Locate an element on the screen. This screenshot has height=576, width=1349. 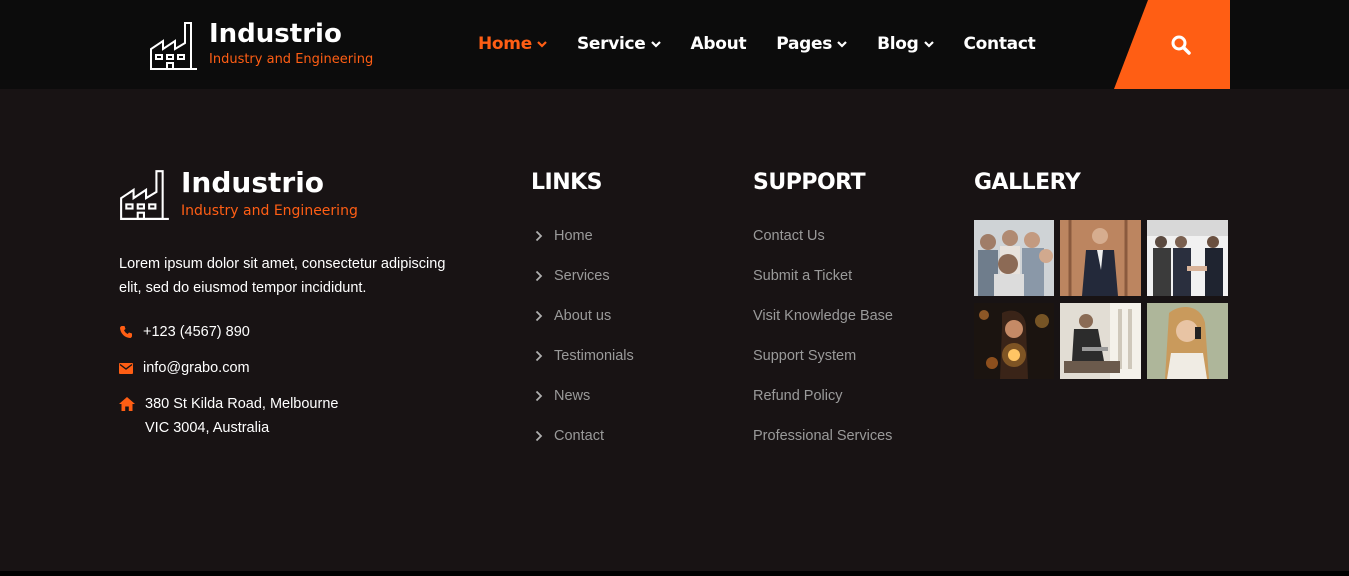
phone-text: +123 (4567) 890 is located at coordinates (196, 332).